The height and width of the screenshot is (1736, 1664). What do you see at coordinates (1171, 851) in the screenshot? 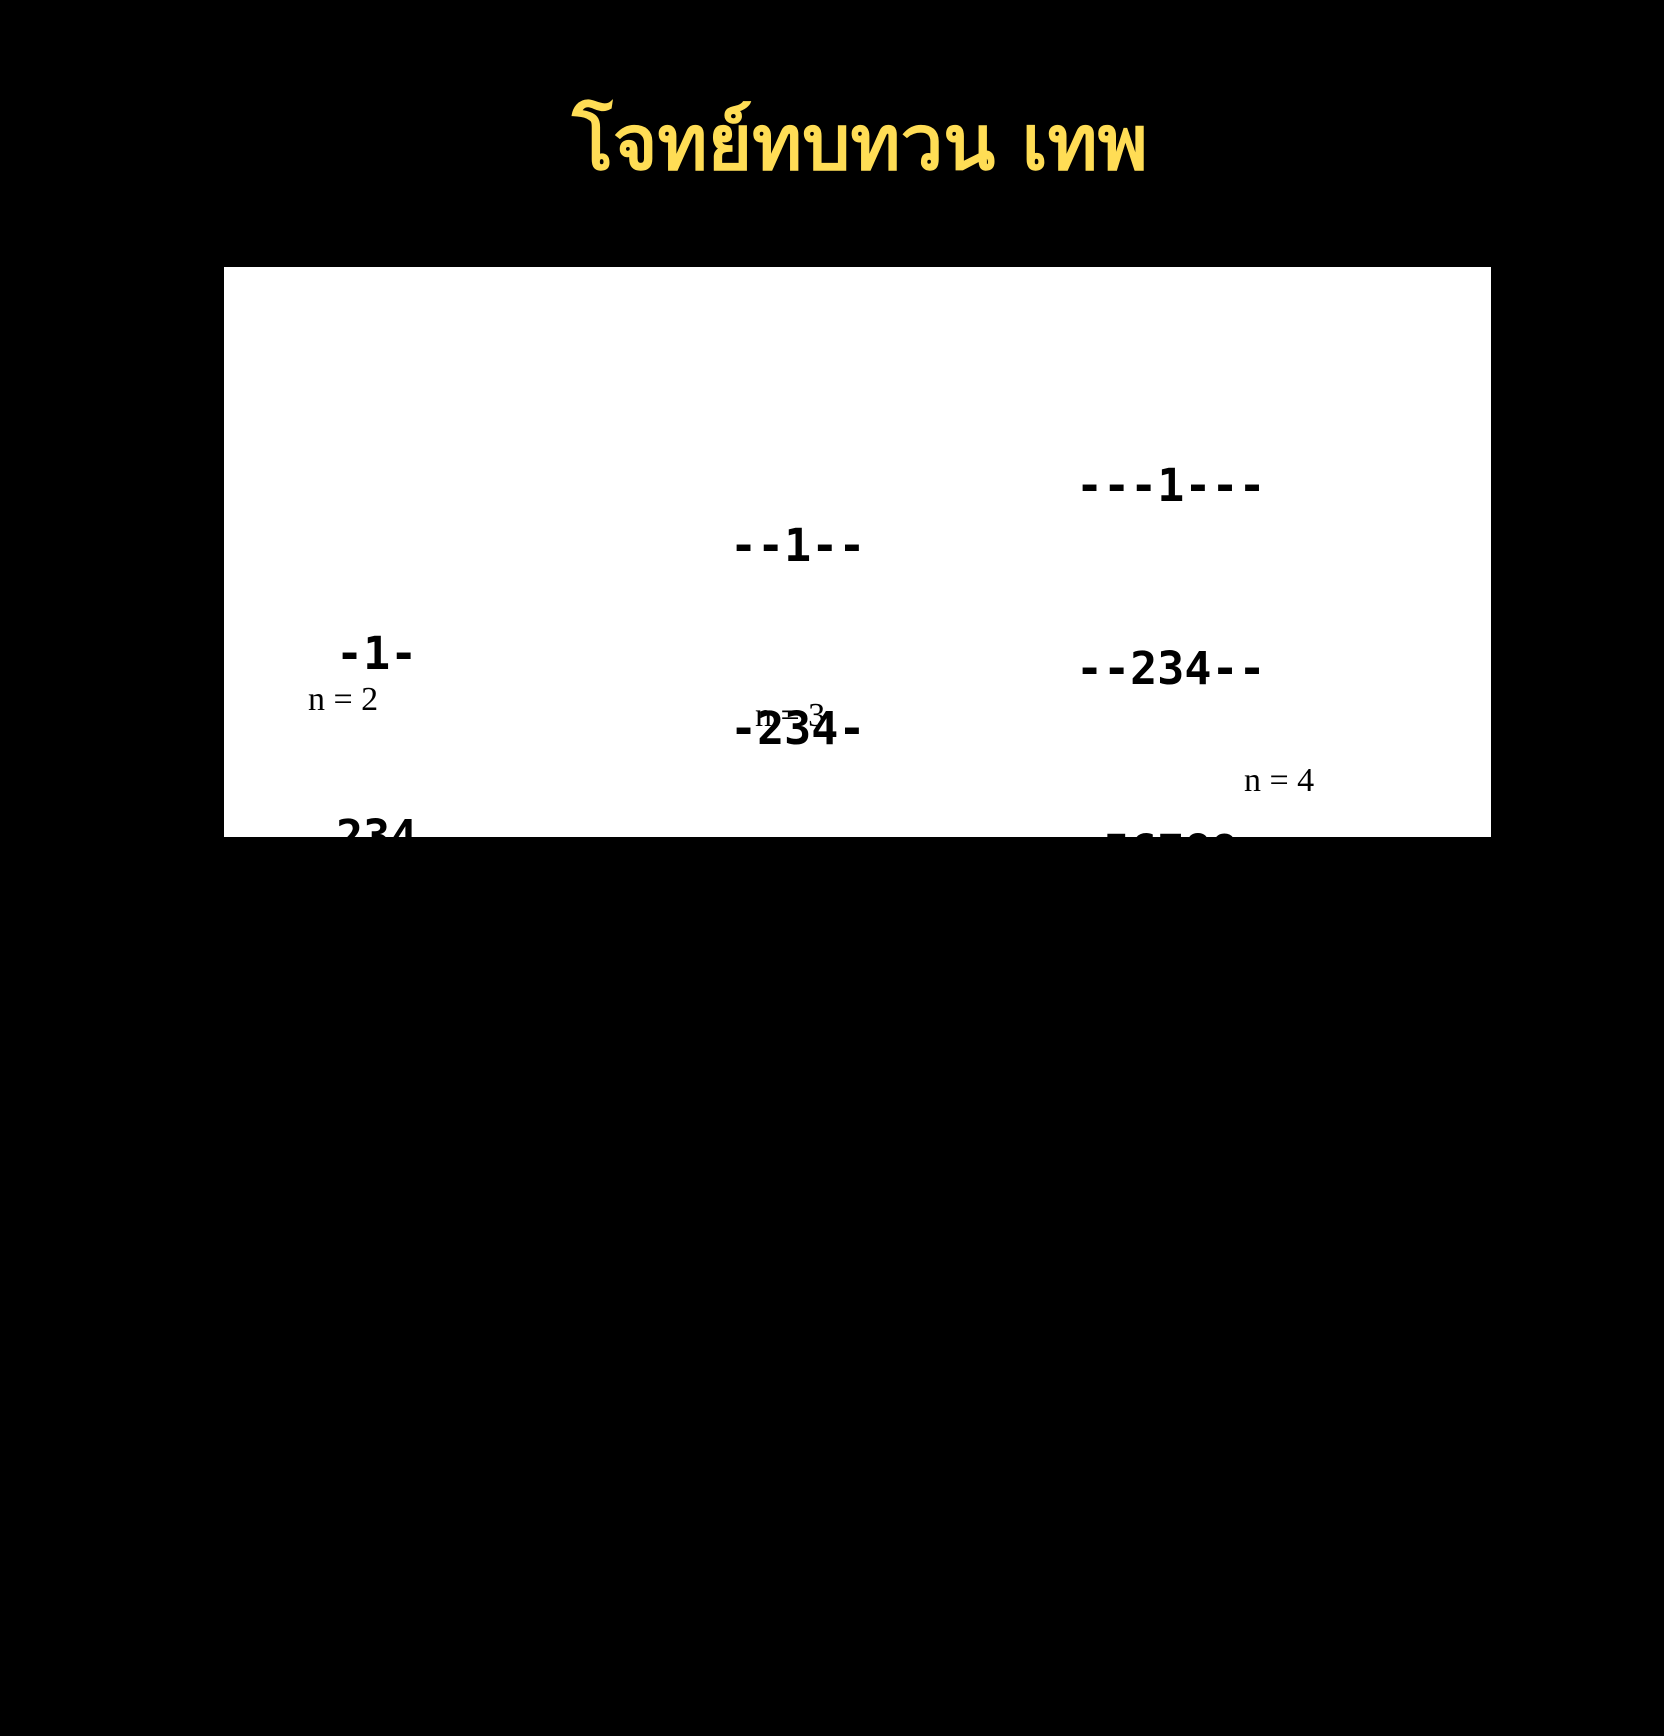
I see `pattern-row: -56789-` at bounding box center [1171, 851].